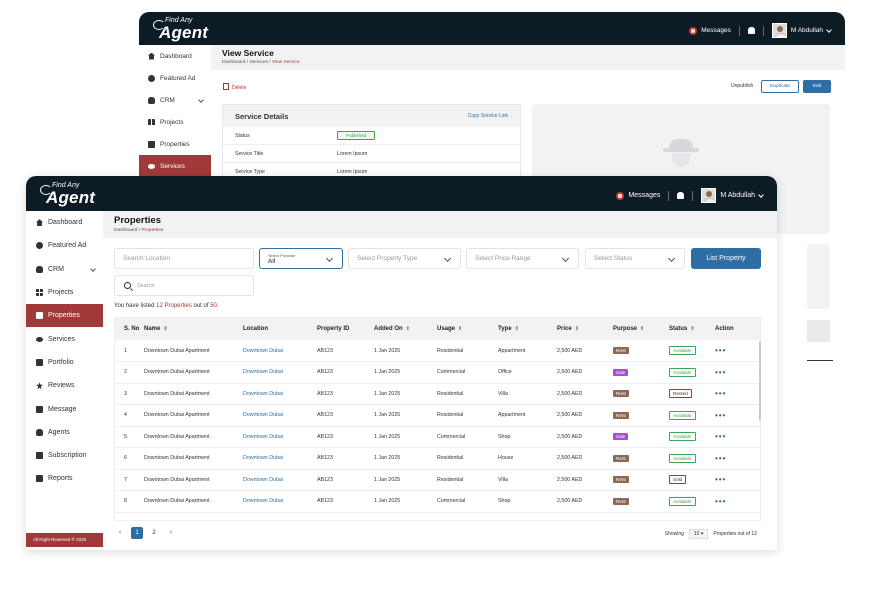 Image resolution: width=873 pixels, height=590 pixels. Describe the element at coordinates (760, 381) in the screenshot. I see `table-scrollbar` at that location.